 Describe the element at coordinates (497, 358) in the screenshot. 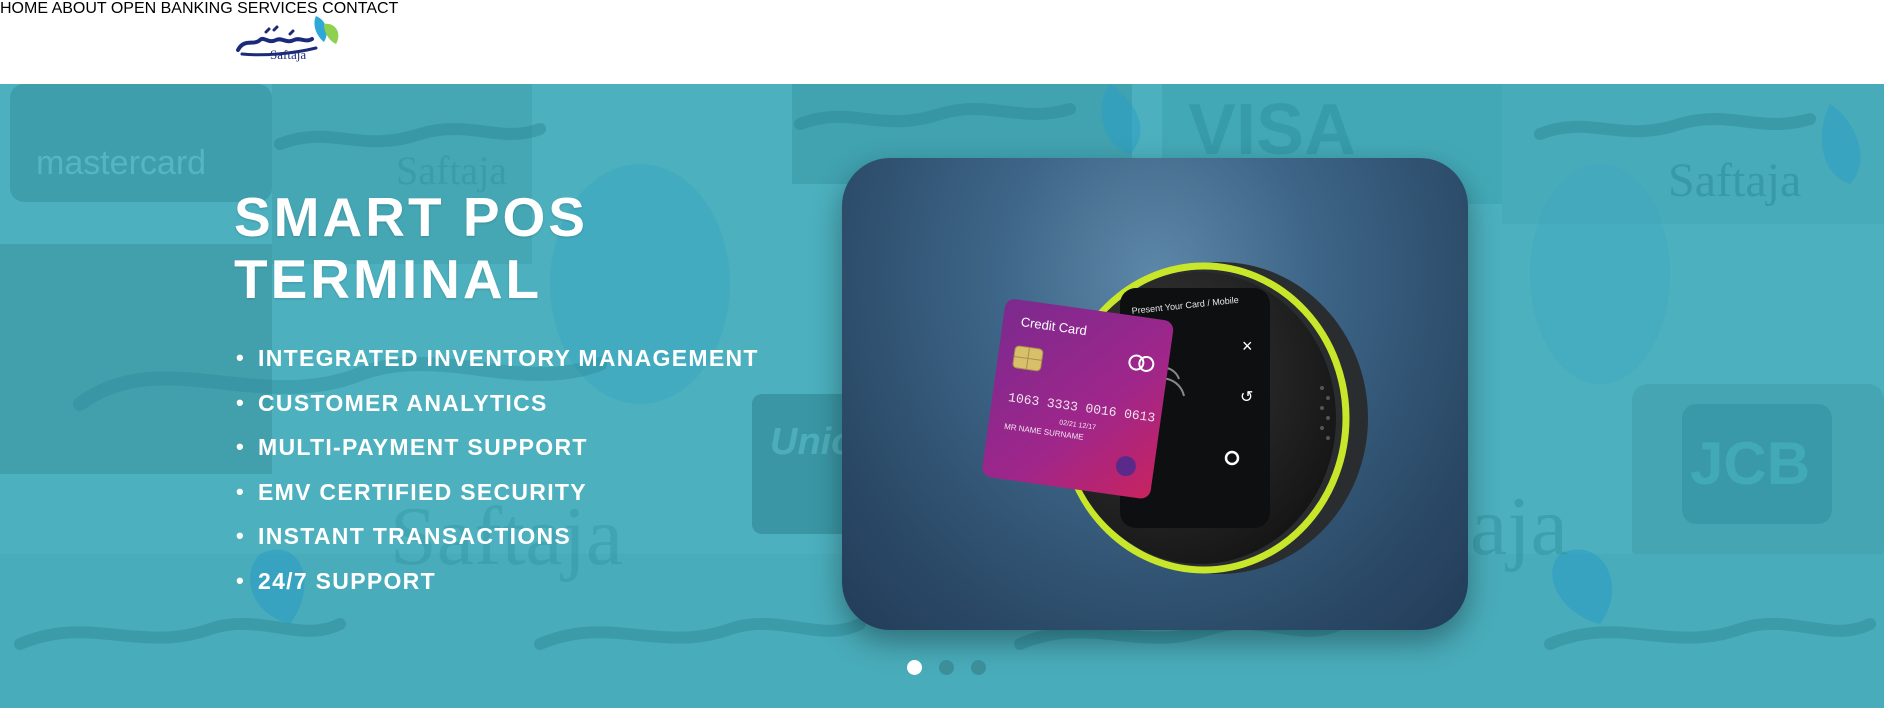

I see `feature-item: INTEGRATED INVENTORY MANAGEMENT` at that location.